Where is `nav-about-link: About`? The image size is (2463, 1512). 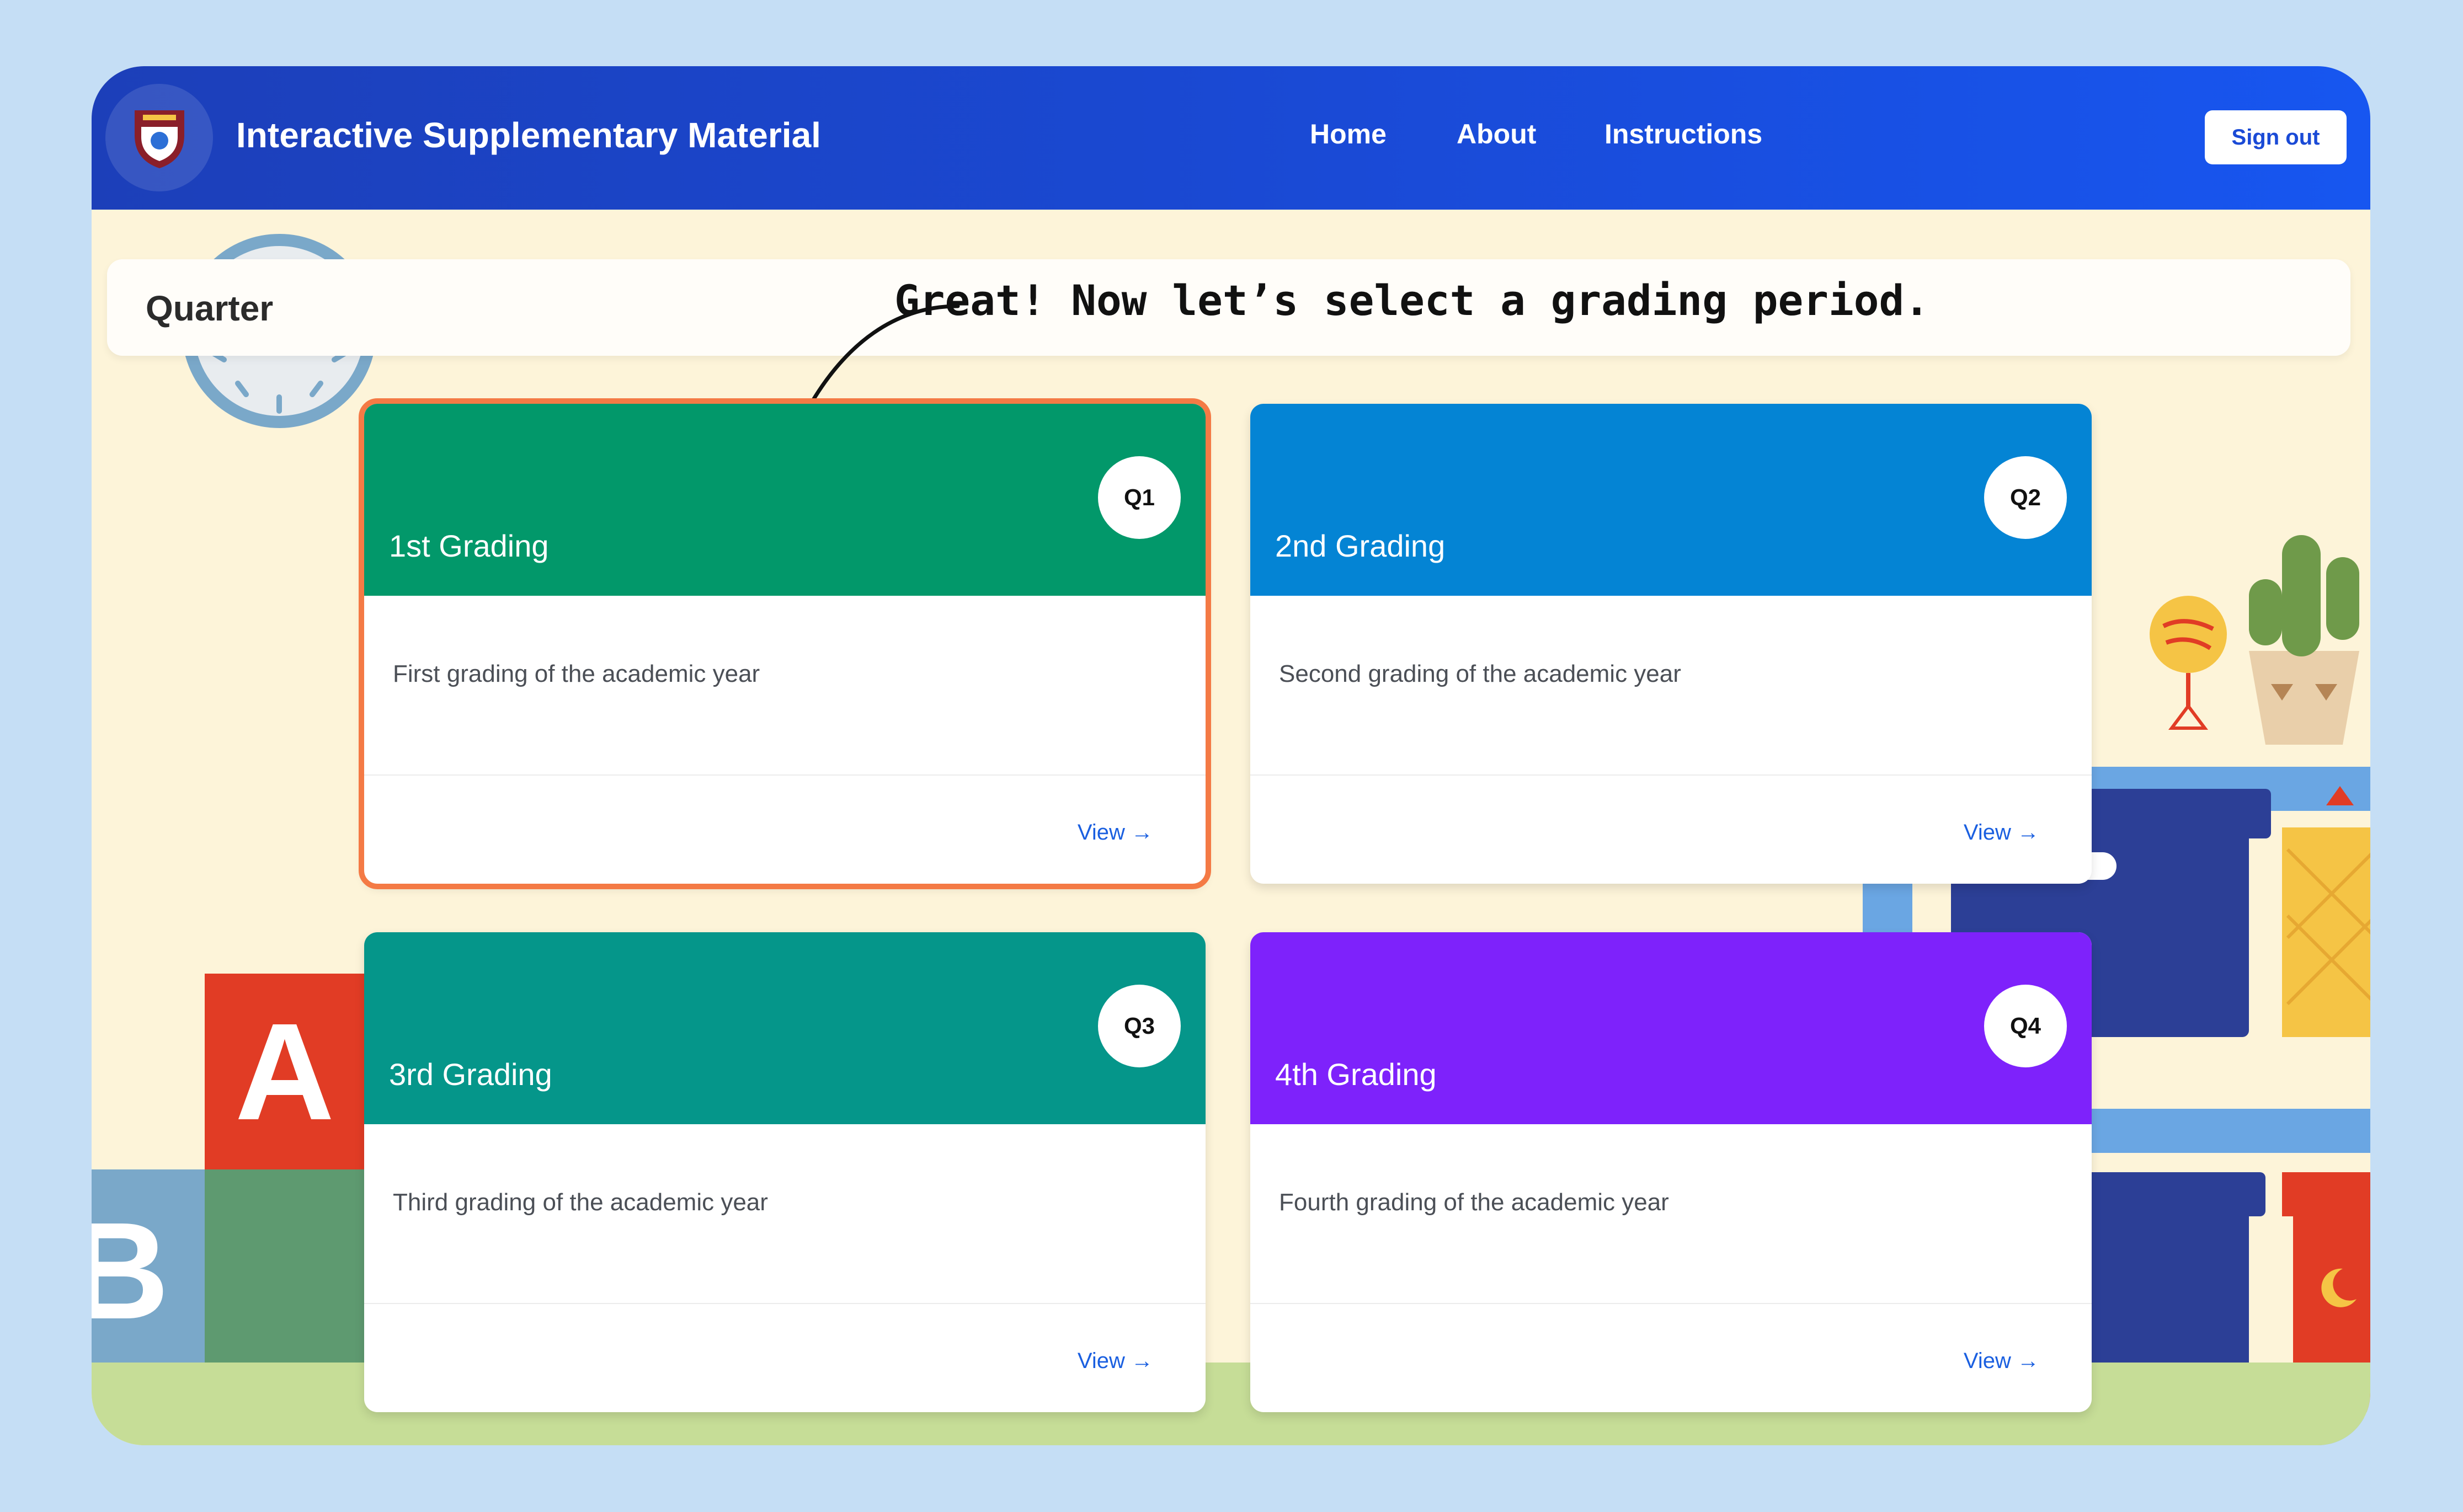 nav-about-link: About is located at coordinates (1497, 134).